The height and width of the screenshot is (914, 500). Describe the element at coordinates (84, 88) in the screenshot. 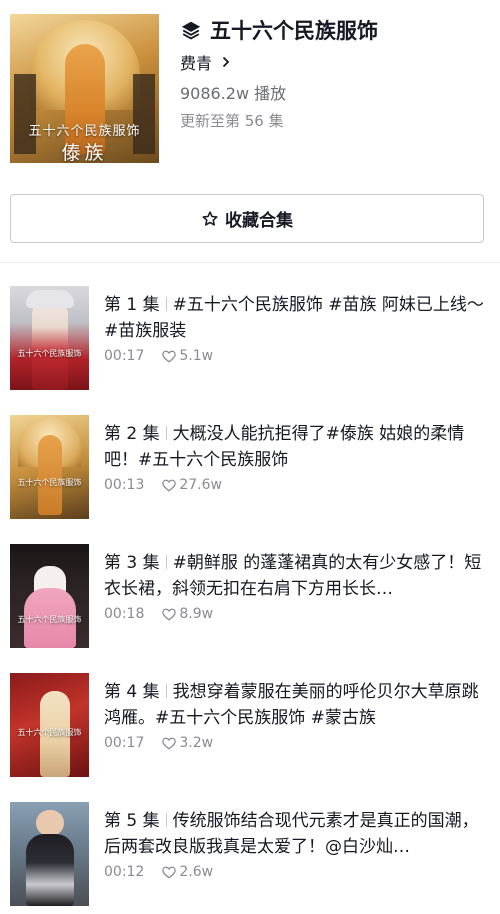

I see `collection-cover: 五十六个民族服饰 傣族` at that location.